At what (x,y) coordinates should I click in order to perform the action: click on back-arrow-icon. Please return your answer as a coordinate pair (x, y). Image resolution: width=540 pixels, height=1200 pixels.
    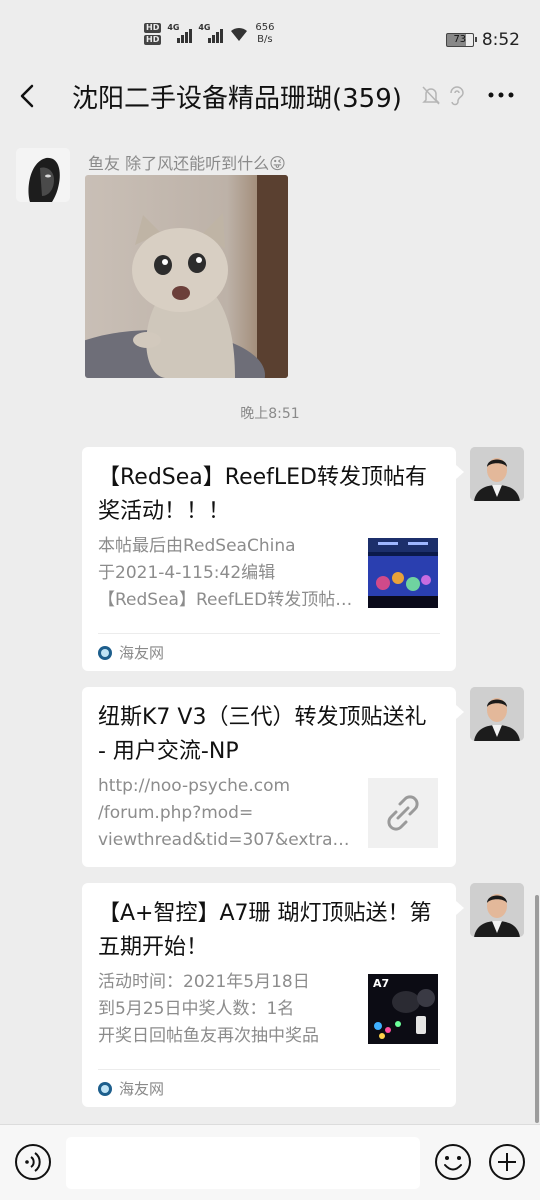
    Looking at the image, I should click on (28, 96).